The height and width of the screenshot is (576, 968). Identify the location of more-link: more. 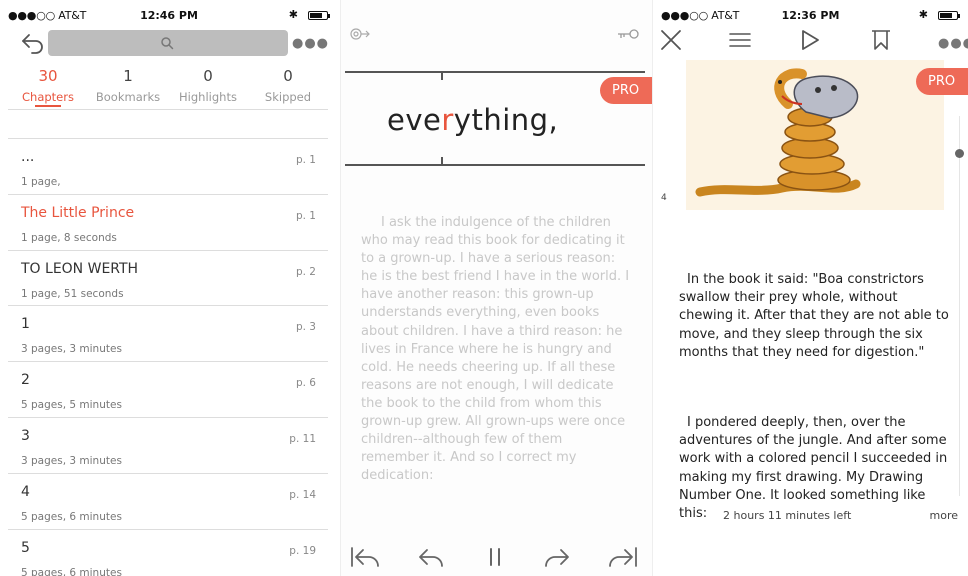
(944, 515).